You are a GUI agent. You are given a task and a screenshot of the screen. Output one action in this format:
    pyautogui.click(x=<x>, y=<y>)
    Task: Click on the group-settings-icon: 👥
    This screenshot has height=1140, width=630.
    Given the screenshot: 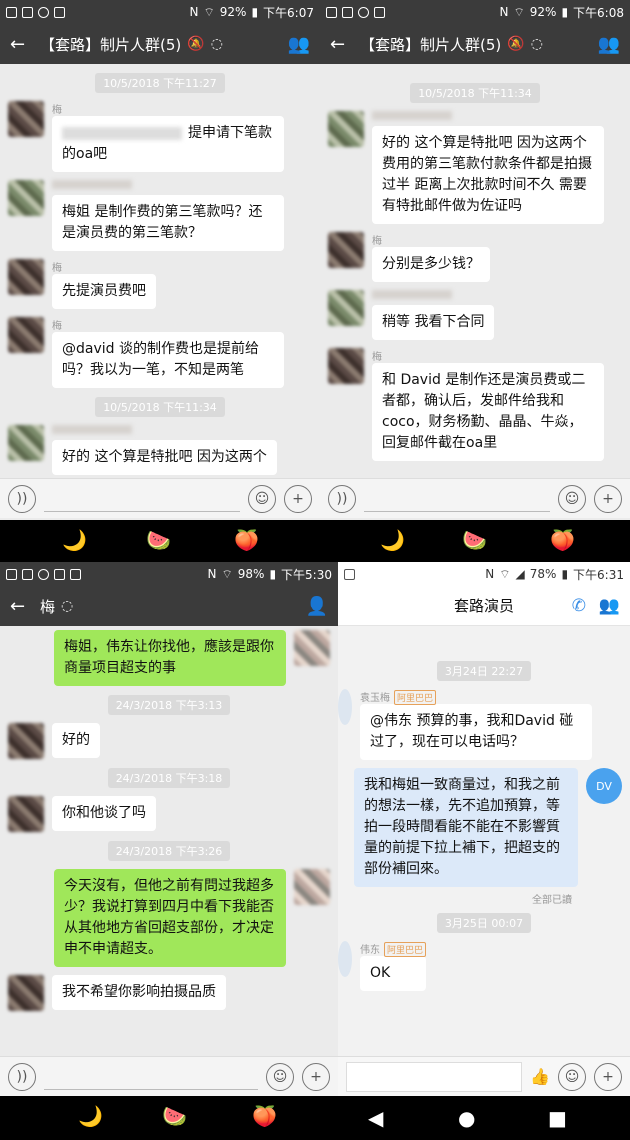 What is the action you would take?
    pyautogui.click(x=609, y=606)
    